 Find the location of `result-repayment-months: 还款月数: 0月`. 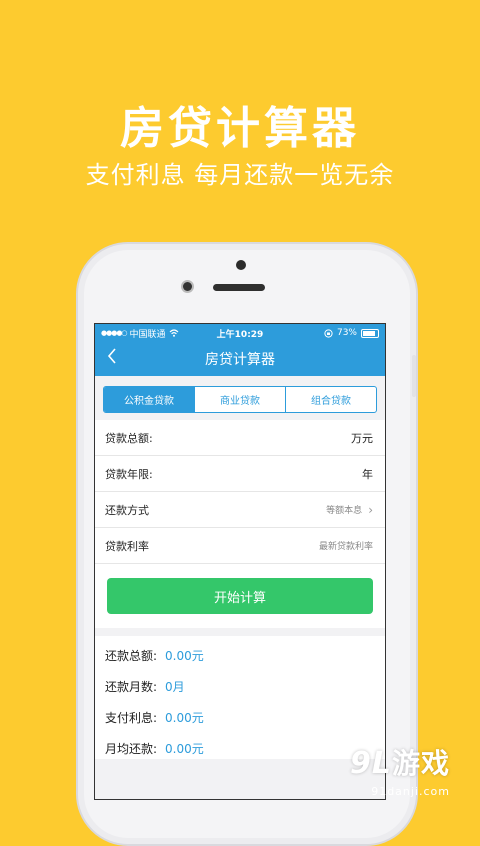

result-repayment-months: 还款月数: 0月 is located at coordinates (240, 686).